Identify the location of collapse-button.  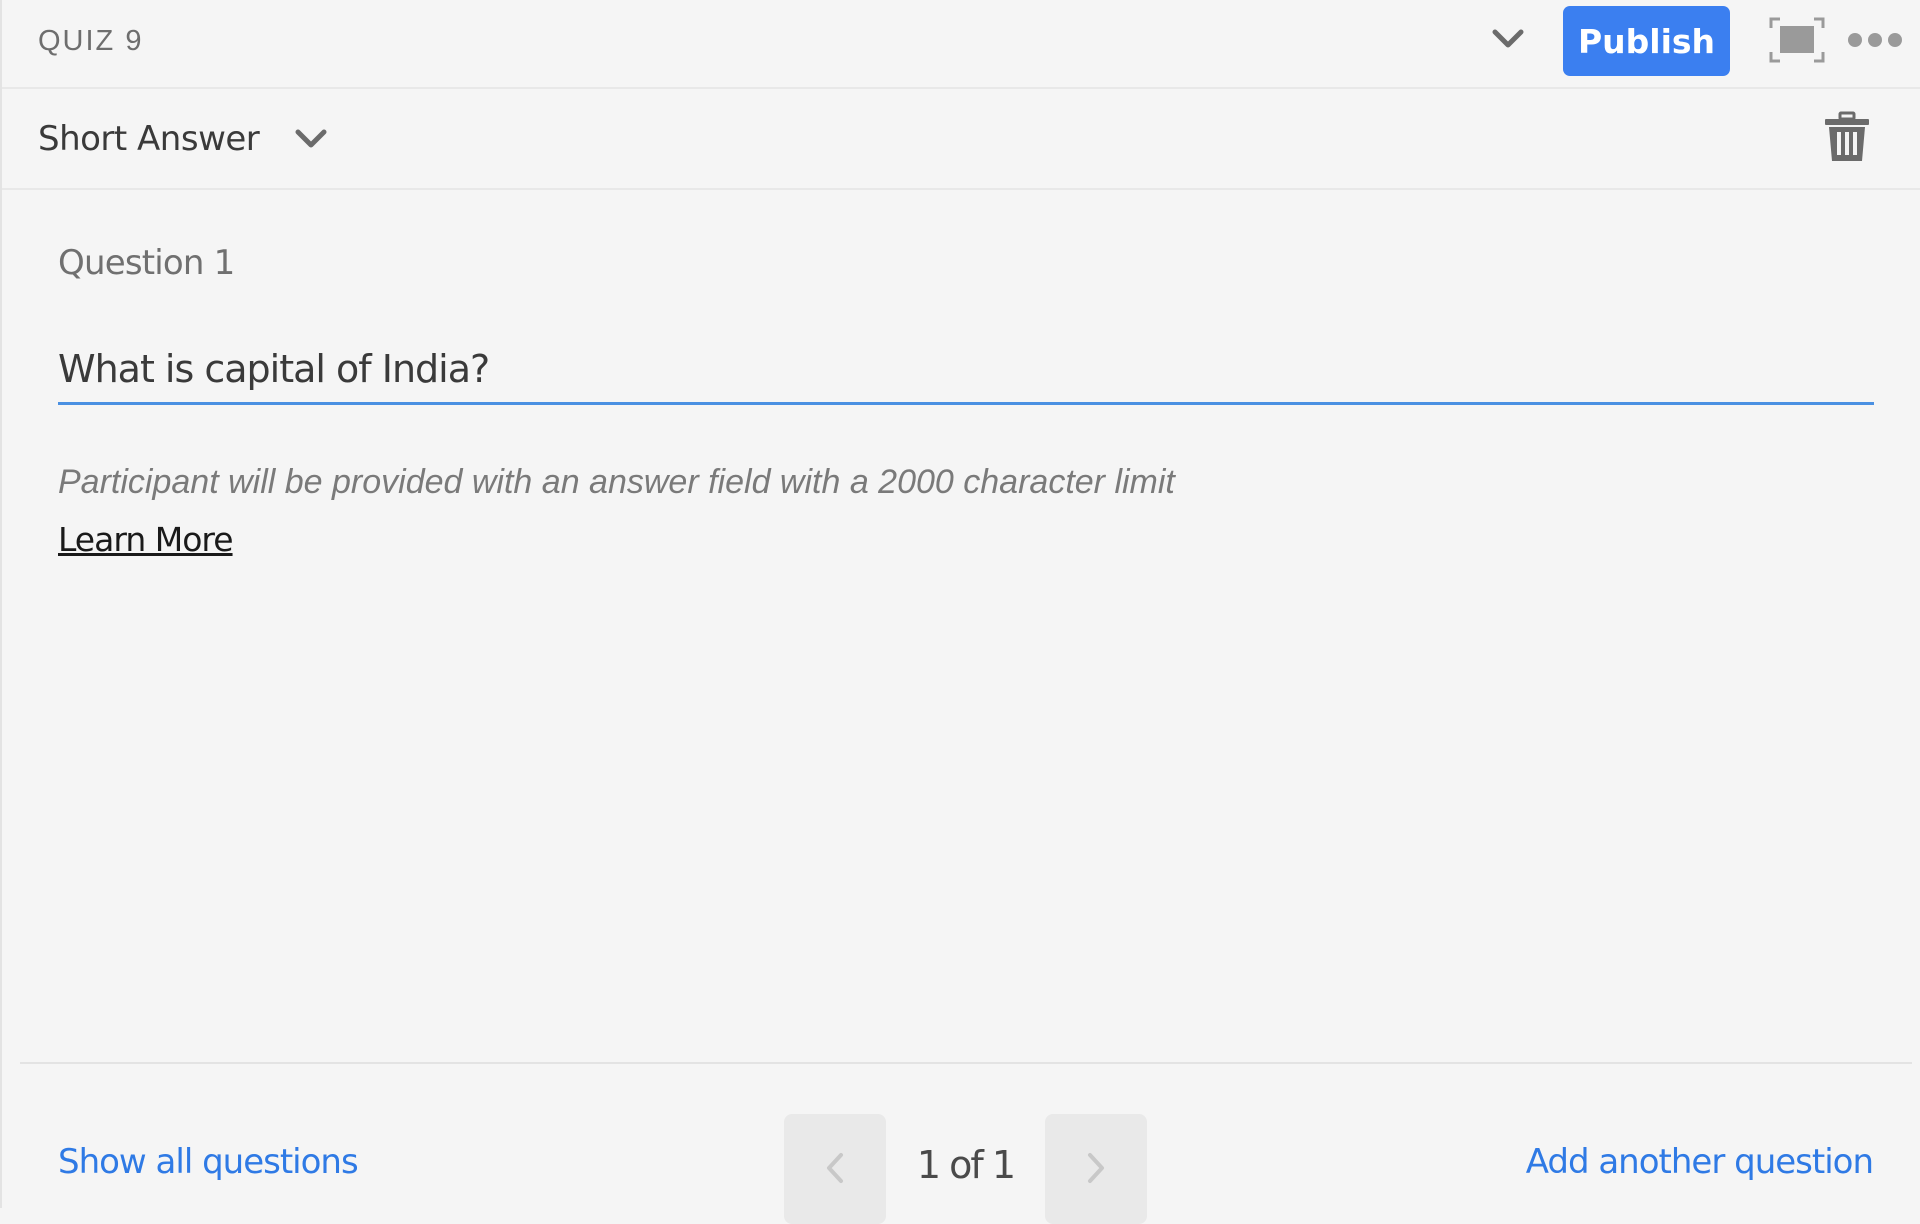
(1508, 39).